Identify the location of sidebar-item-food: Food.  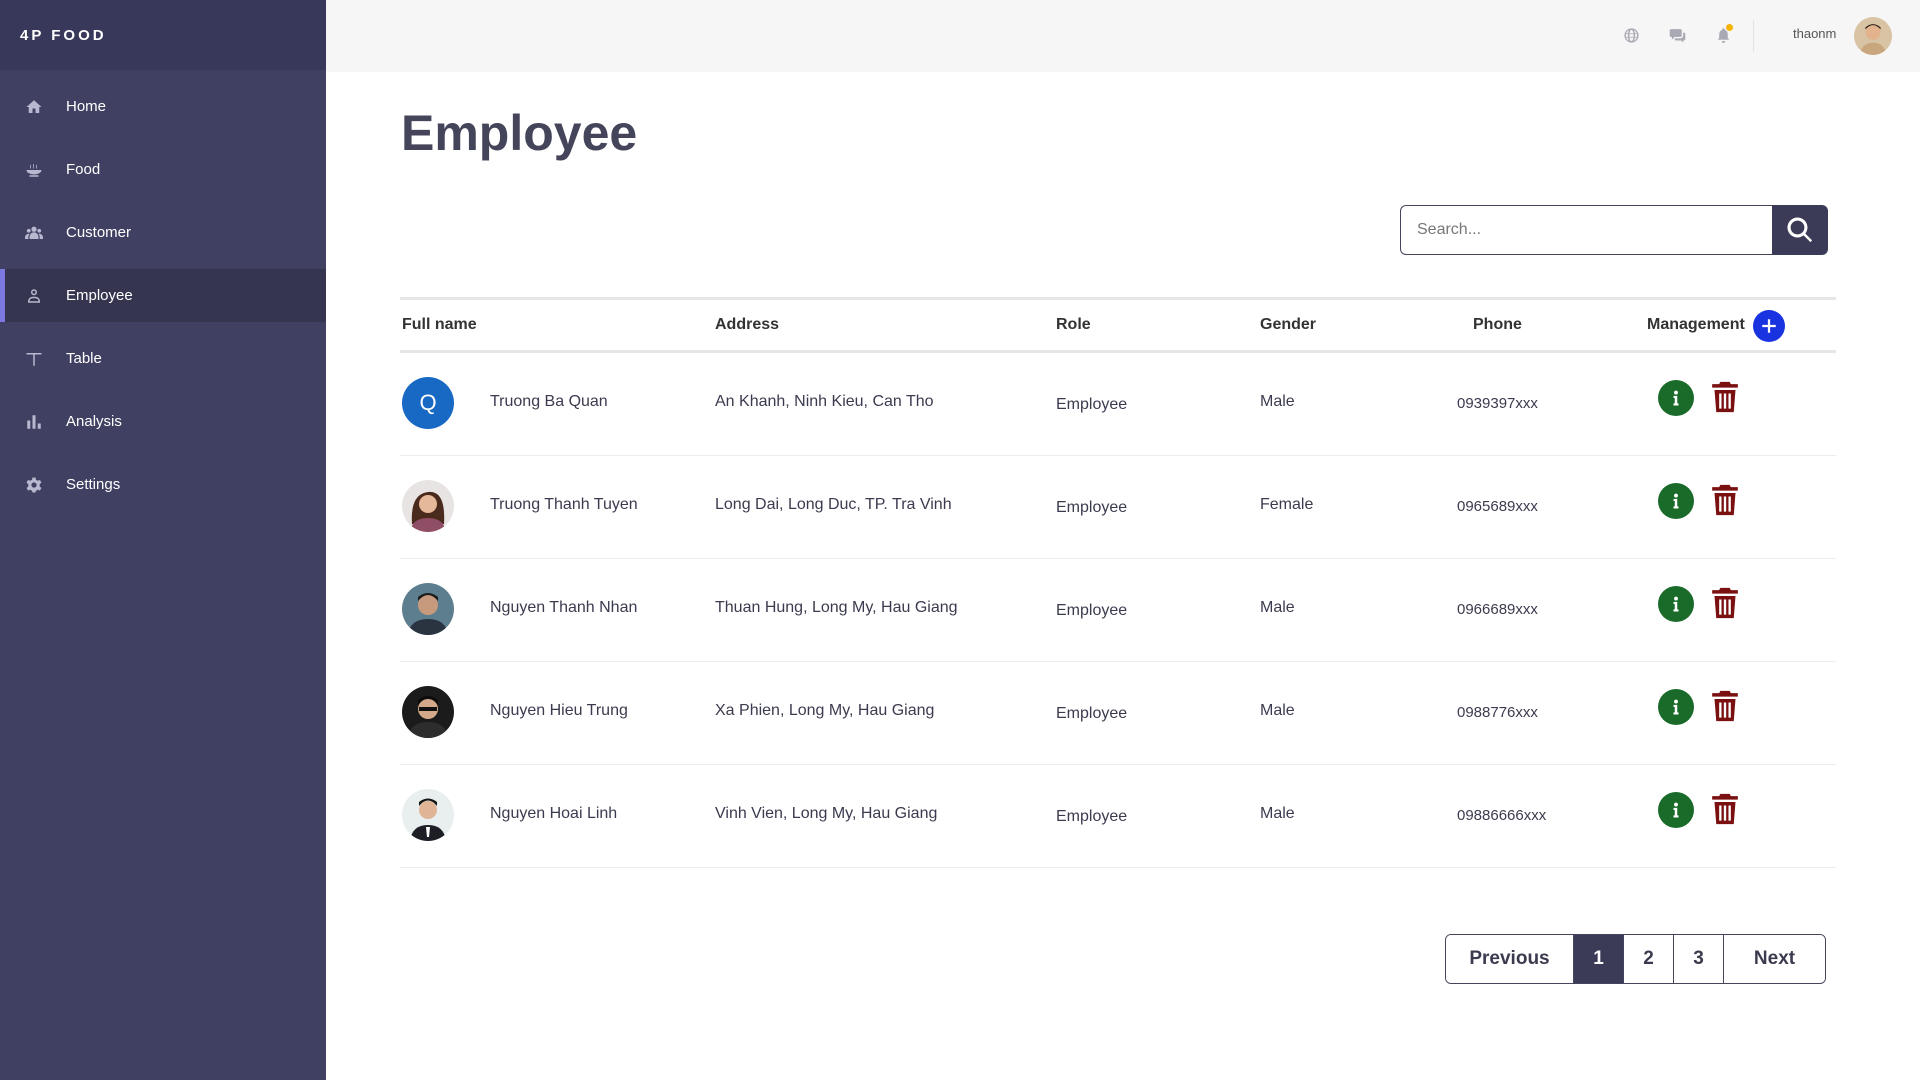
(163, 169).